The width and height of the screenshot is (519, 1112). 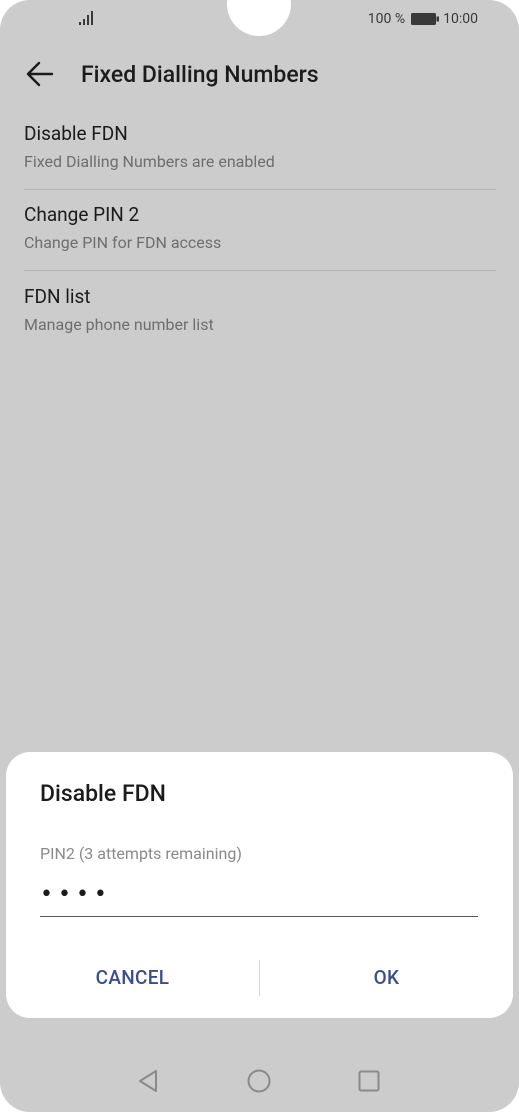 What do you see at coordinates (40, 74) in the screenshot?
I see `arrow-left-icon` at bounding box center [40, 74].